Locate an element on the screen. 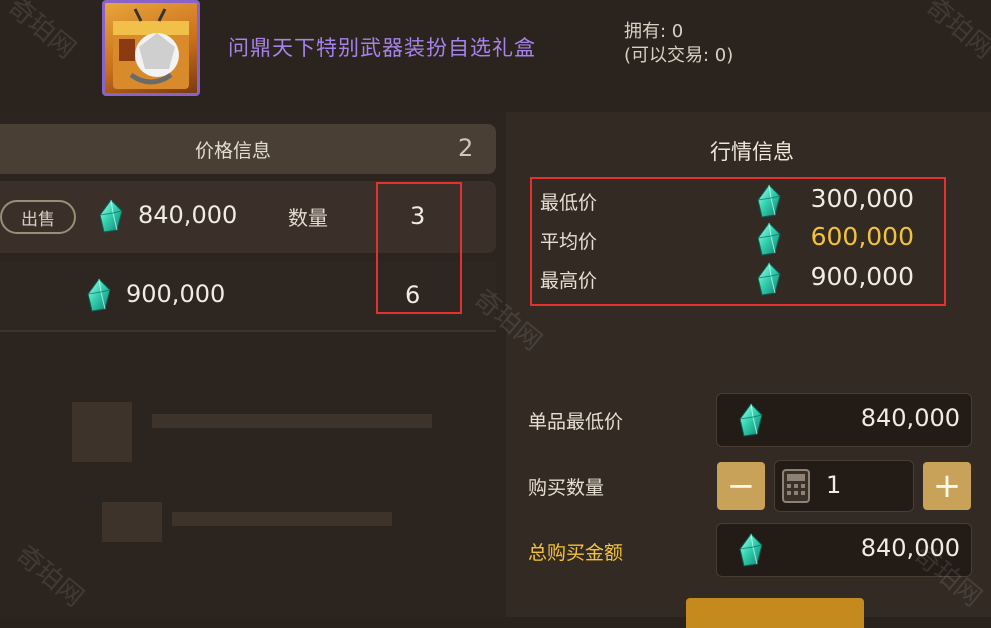 Image resolution: width=991 pixels, height=628 pixels. faded-background-content is located at coordinates (272, 492).